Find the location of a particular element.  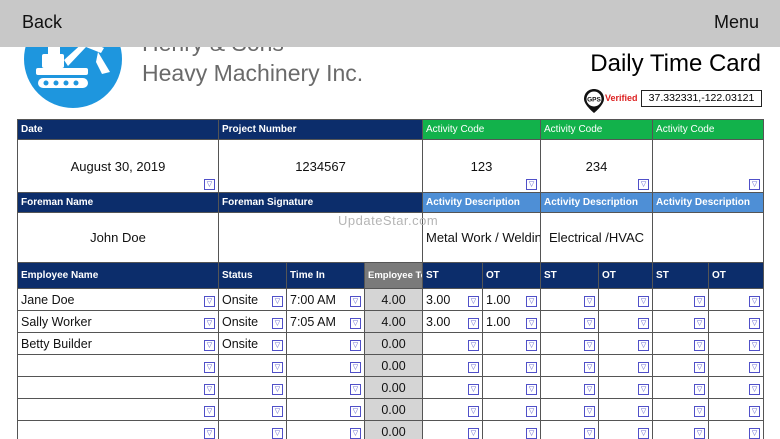

activity-description-field-1: Metal Work / Welding is located at coordinates (481, 237).